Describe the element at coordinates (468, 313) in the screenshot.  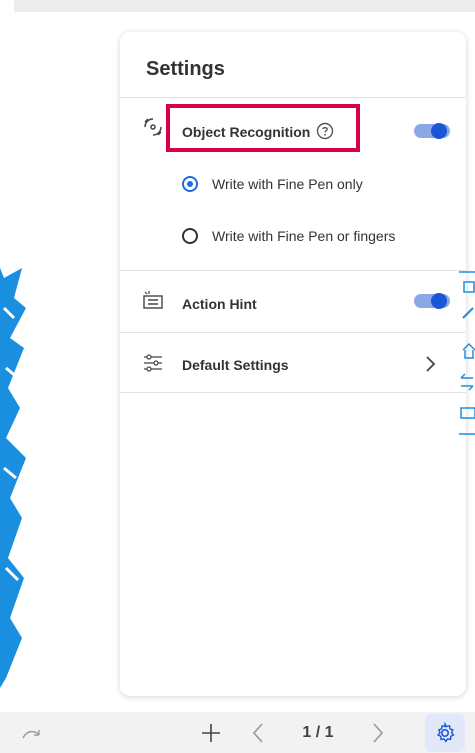
I see `pen-icon` at that location.